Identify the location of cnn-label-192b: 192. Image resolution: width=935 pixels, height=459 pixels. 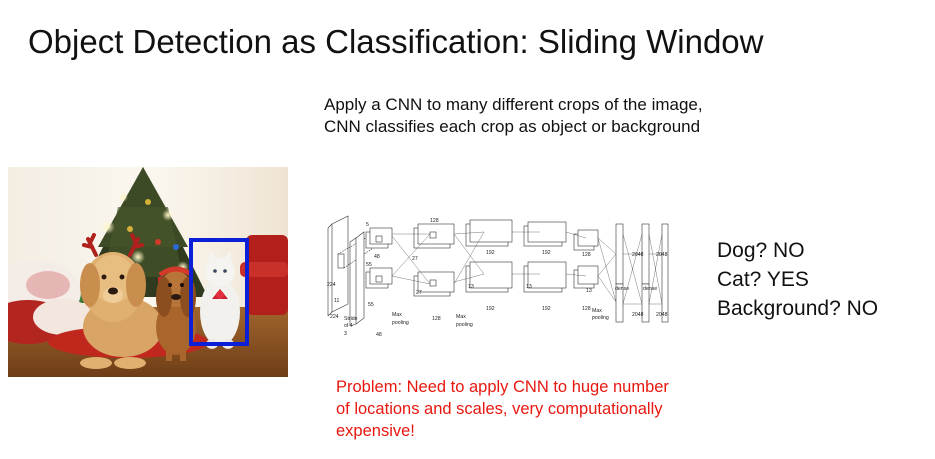
(490, 309).